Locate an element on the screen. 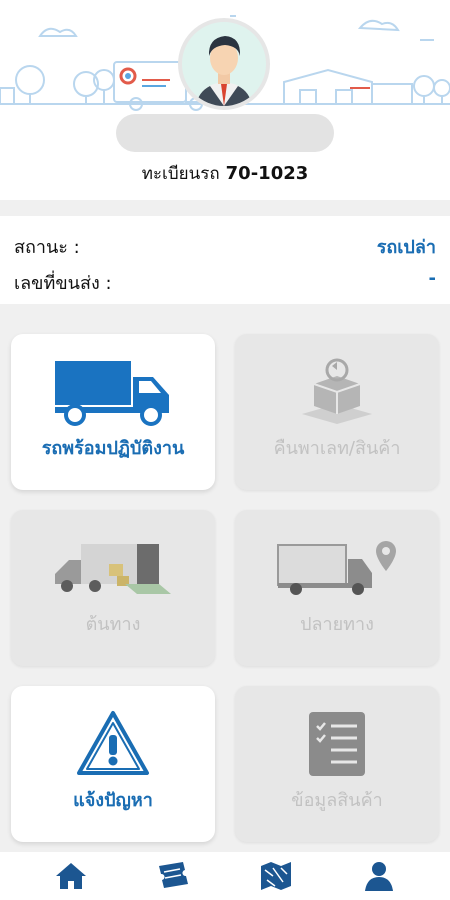  tab-tickets is located at coordinates (174, 876).